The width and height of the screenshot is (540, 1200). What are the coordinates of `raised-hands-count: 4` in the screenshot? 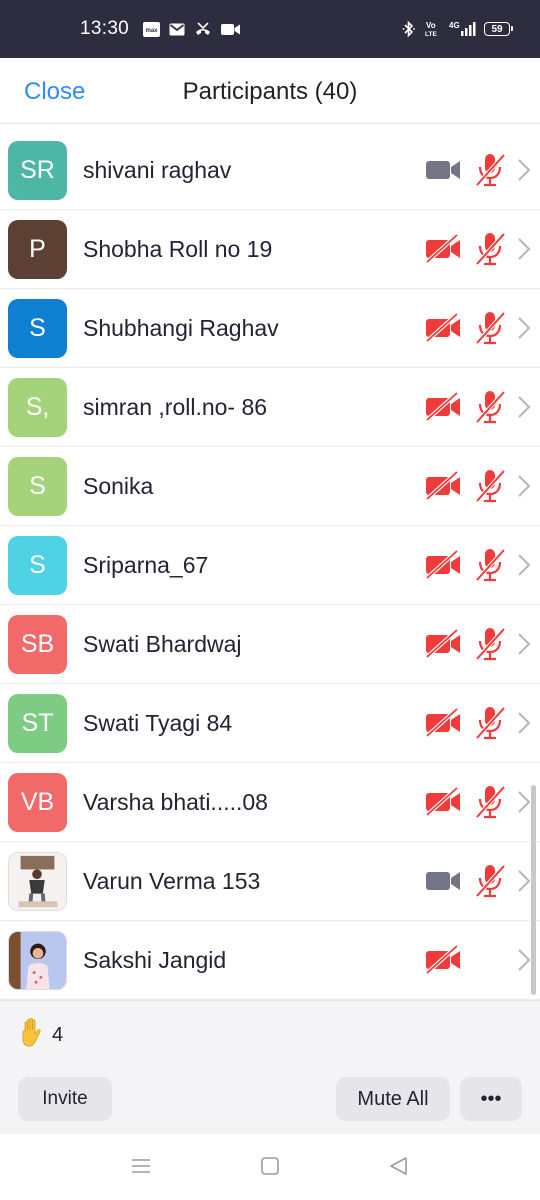 It's located at (58, 1035).